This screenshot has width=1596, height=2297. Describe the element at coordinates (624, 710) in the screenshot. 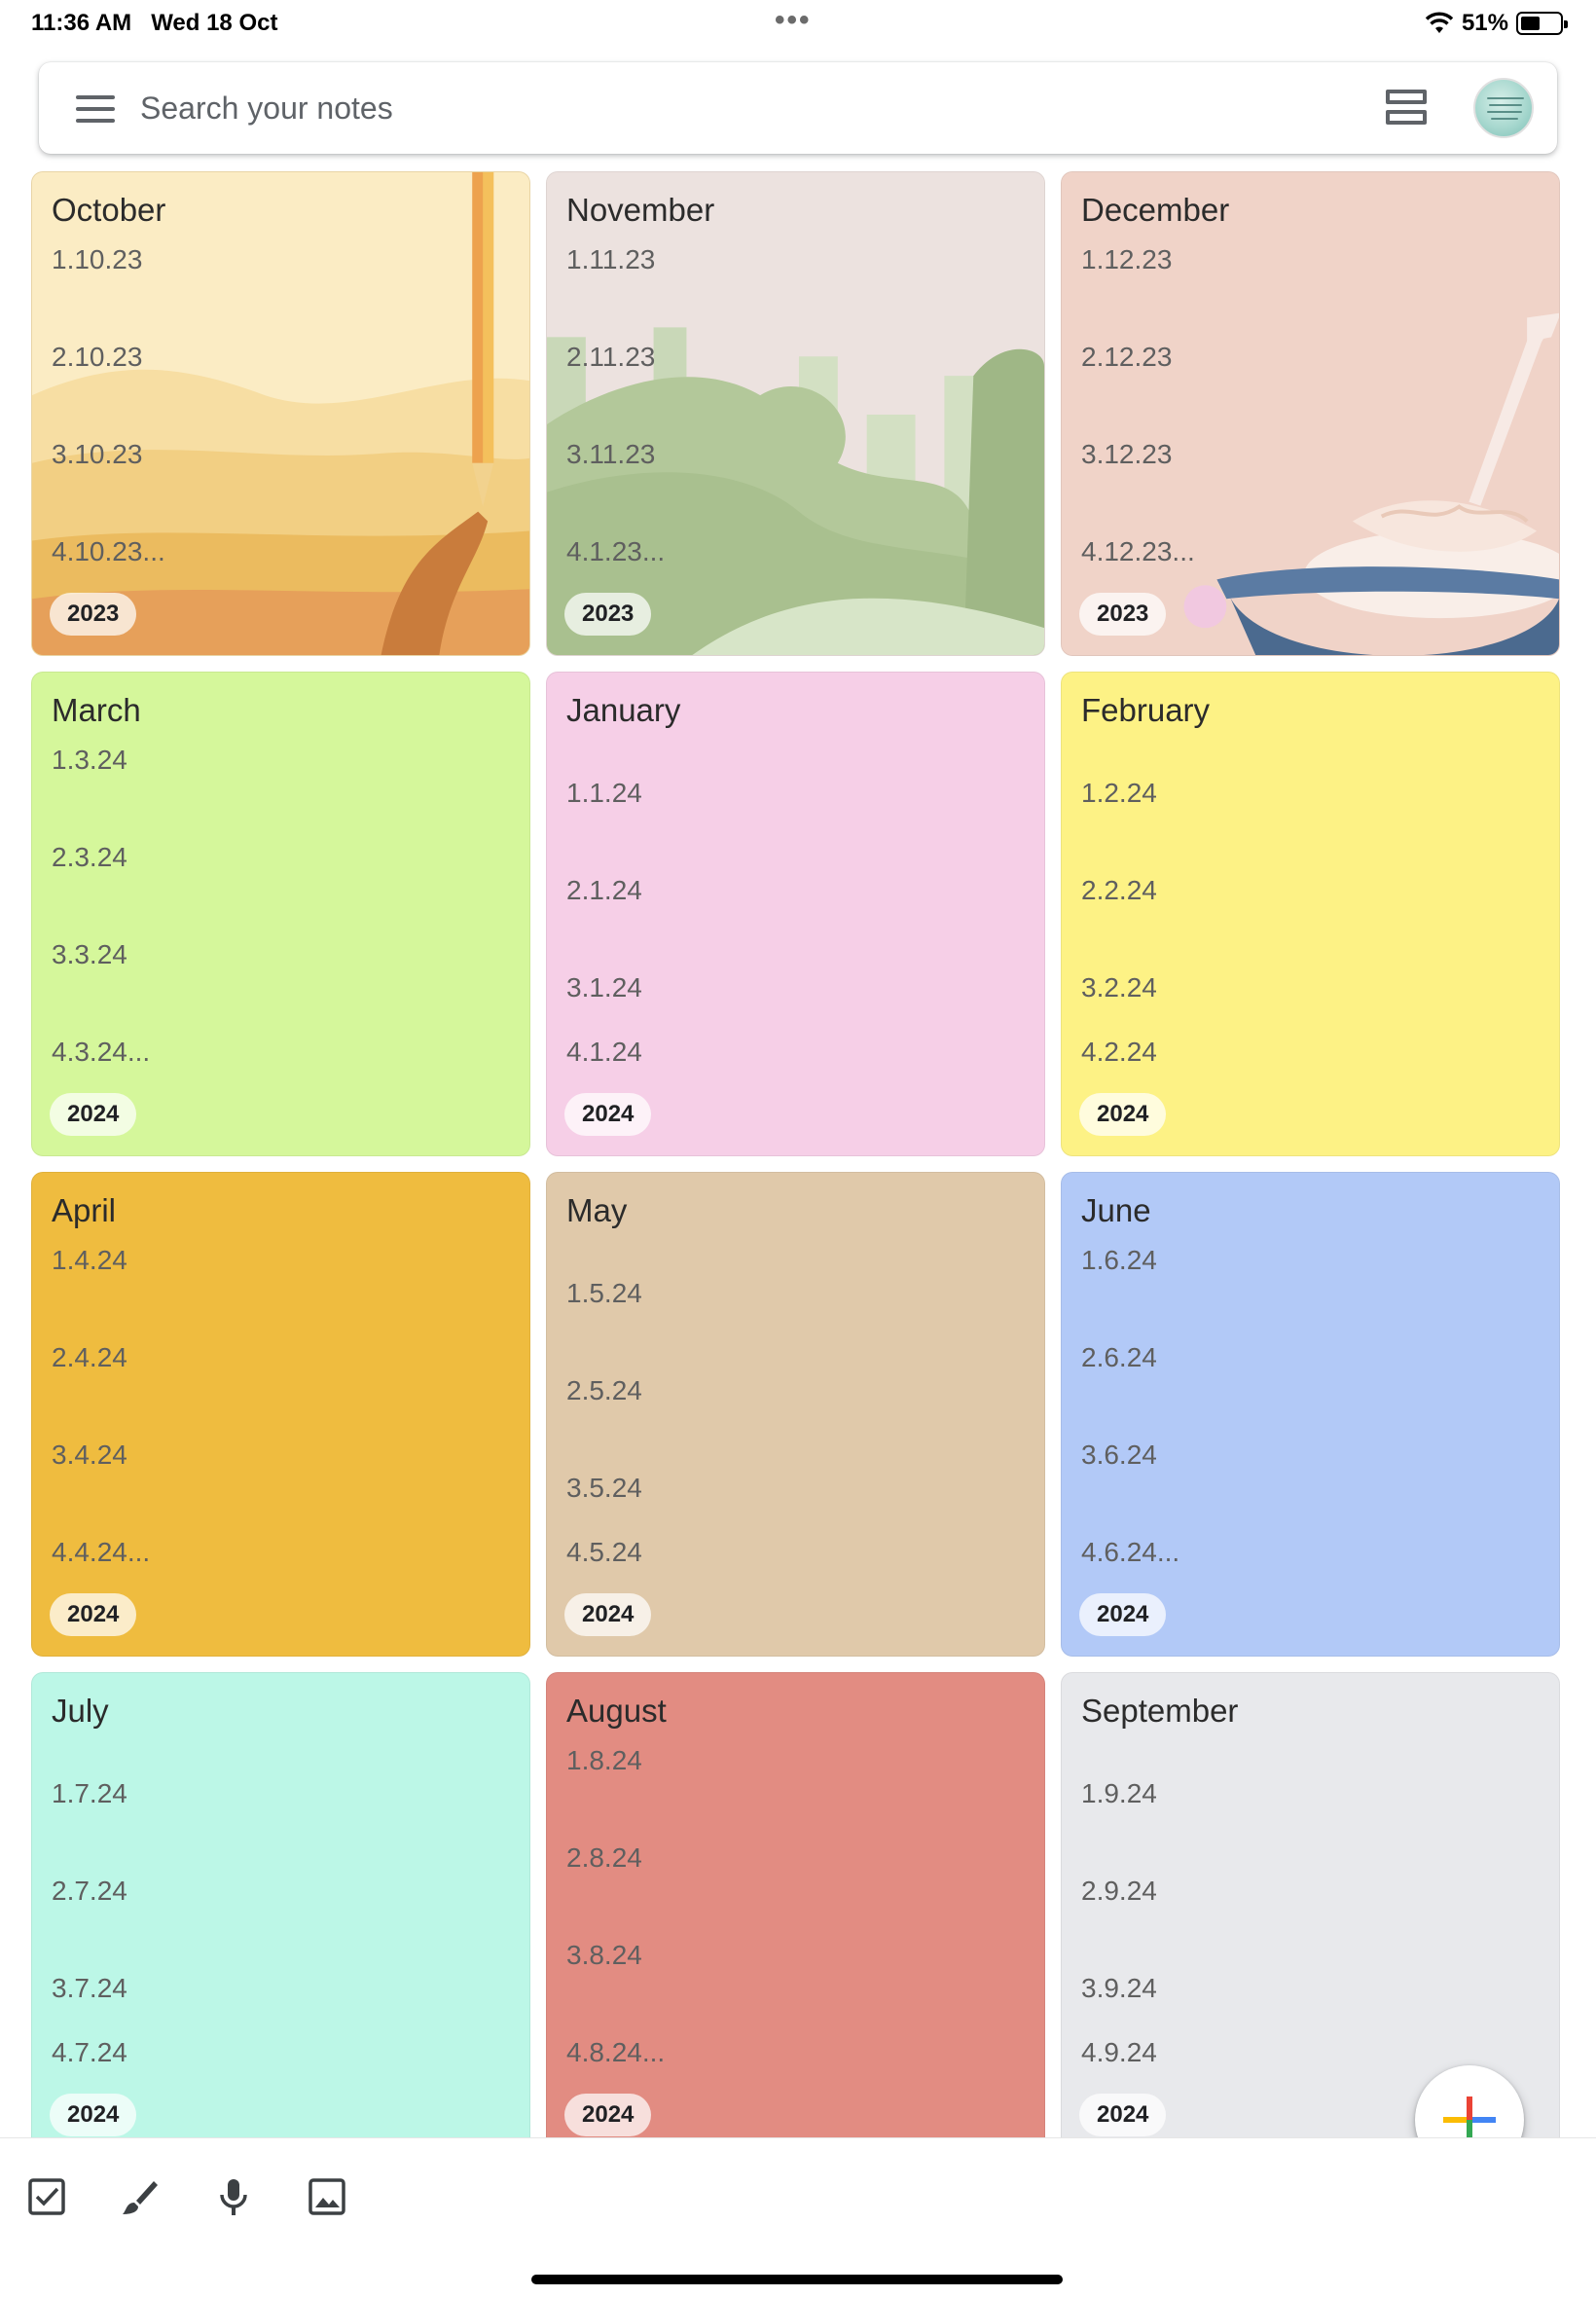

I see `note-title: January` at that location.